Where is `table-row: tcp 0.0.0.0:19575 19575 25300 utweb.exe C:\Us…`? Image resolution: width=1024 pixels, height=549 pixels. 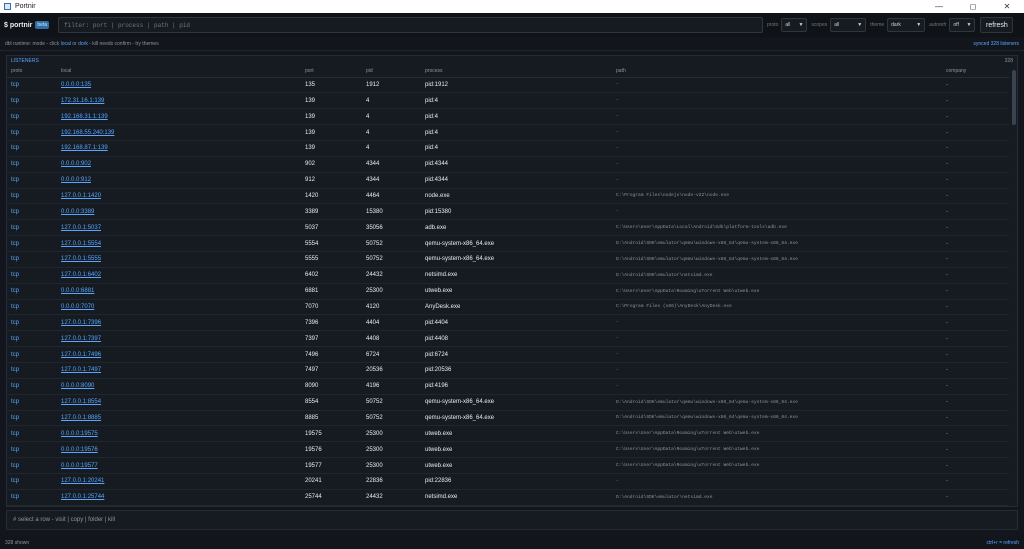 table-row: tcp 0.0.0.0:19575 19575 25300 utweb.exe C:\Us… is located at coordinates (508, 434).